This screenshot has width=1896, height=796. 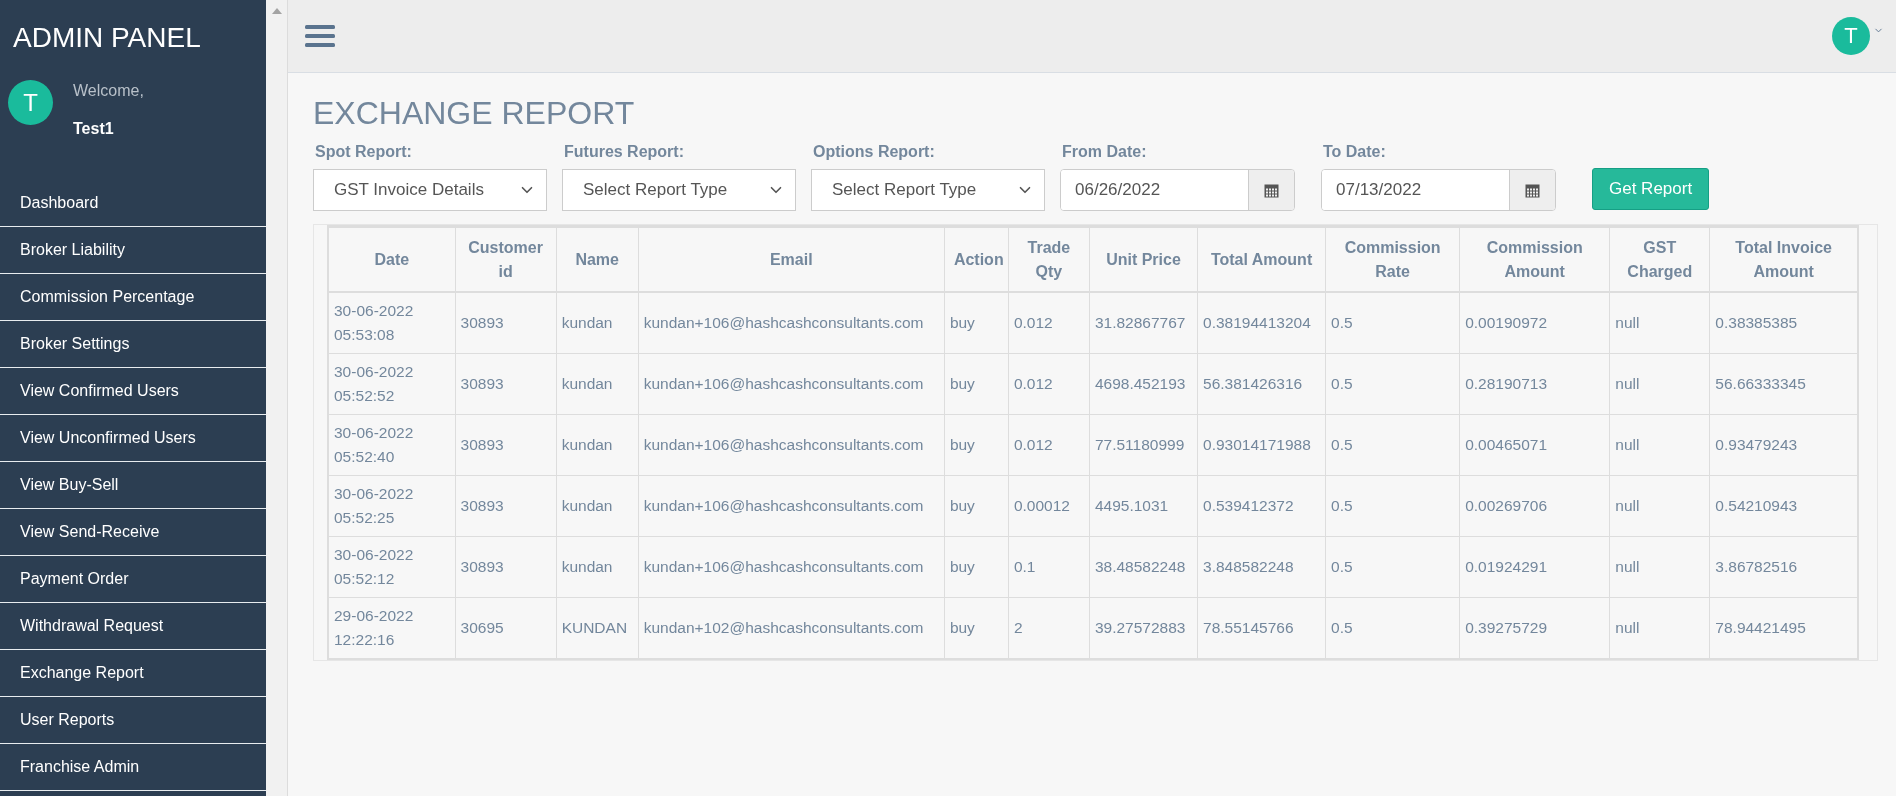 I want to click on table-cell: 0.38194413204, so click(x=1261, y=323).